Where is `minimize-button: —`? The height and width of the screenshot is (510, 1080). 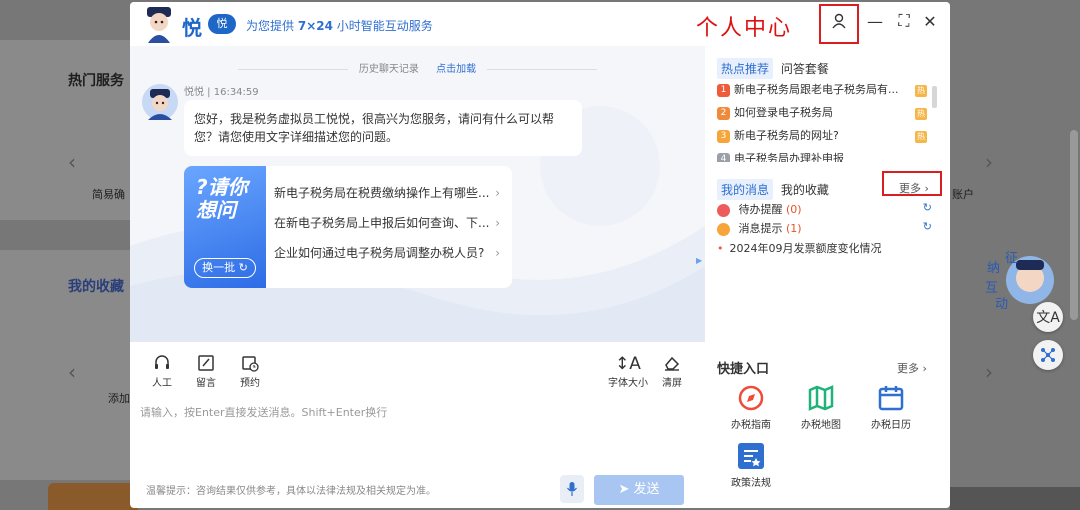
minimize-button: — is located at coordinates (875, 21).